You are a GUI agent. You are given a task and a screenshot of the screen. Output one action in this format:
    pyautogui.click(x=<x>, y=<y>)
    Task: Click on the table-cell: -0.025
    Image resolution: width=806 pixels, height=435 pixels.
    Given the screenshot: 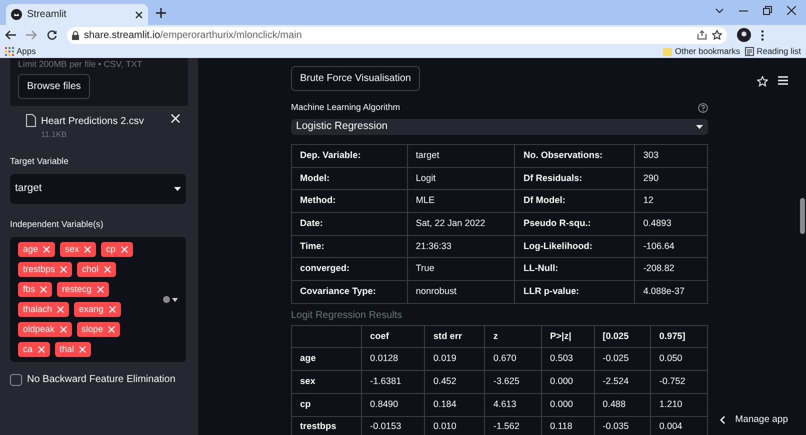 What is the action you would take?
    pyautogui.click(x=622, y=359)
    